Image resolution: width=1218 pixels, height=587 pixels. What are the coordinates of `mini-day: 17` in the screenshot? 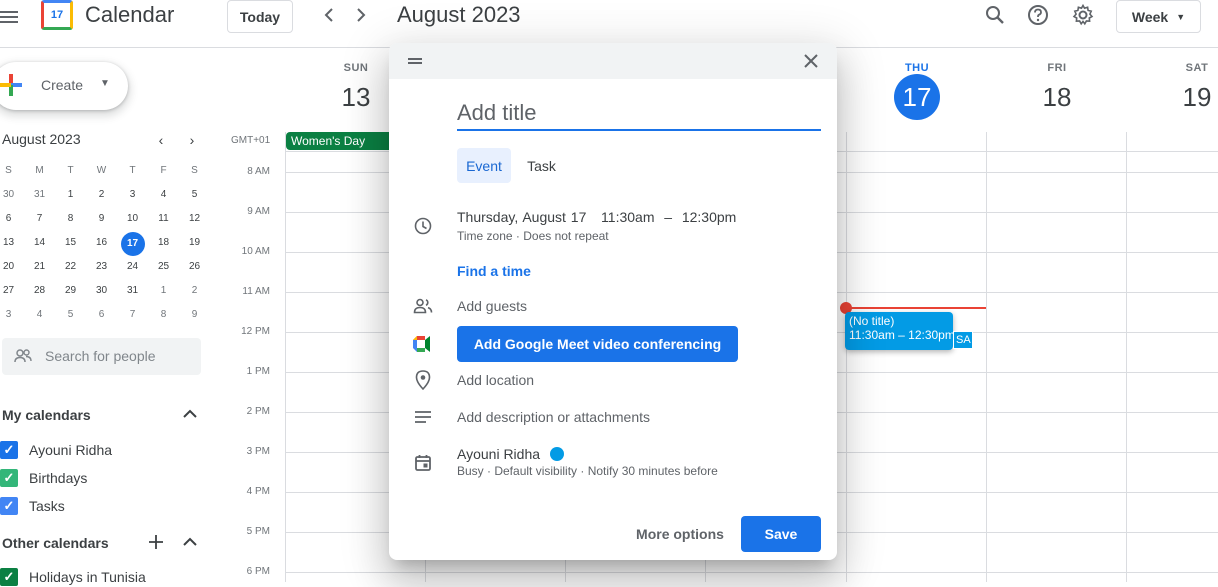 It's located at (132, 244).